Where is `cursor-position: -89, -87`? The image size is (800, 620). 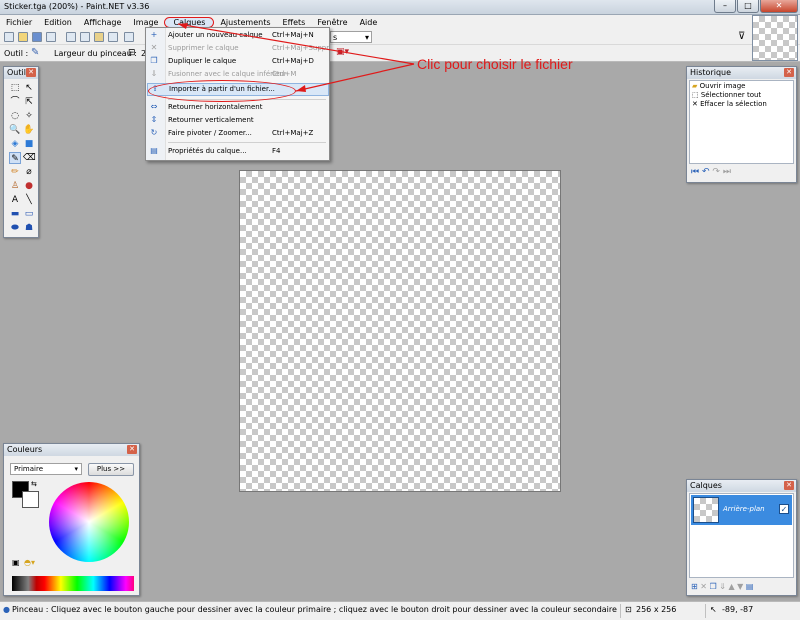 cursor-position: -89, -87 is located at coordinates (738, 609).